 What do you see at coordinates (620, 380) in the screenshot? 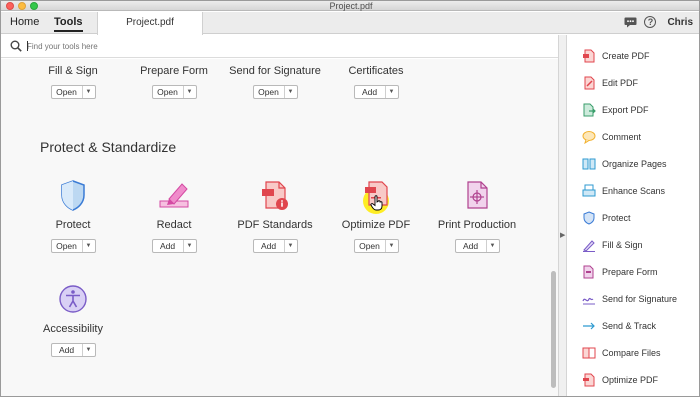
I see `sidebar-item-optimize-pdf: Optimize PDF` at bounding box center [620, 380].